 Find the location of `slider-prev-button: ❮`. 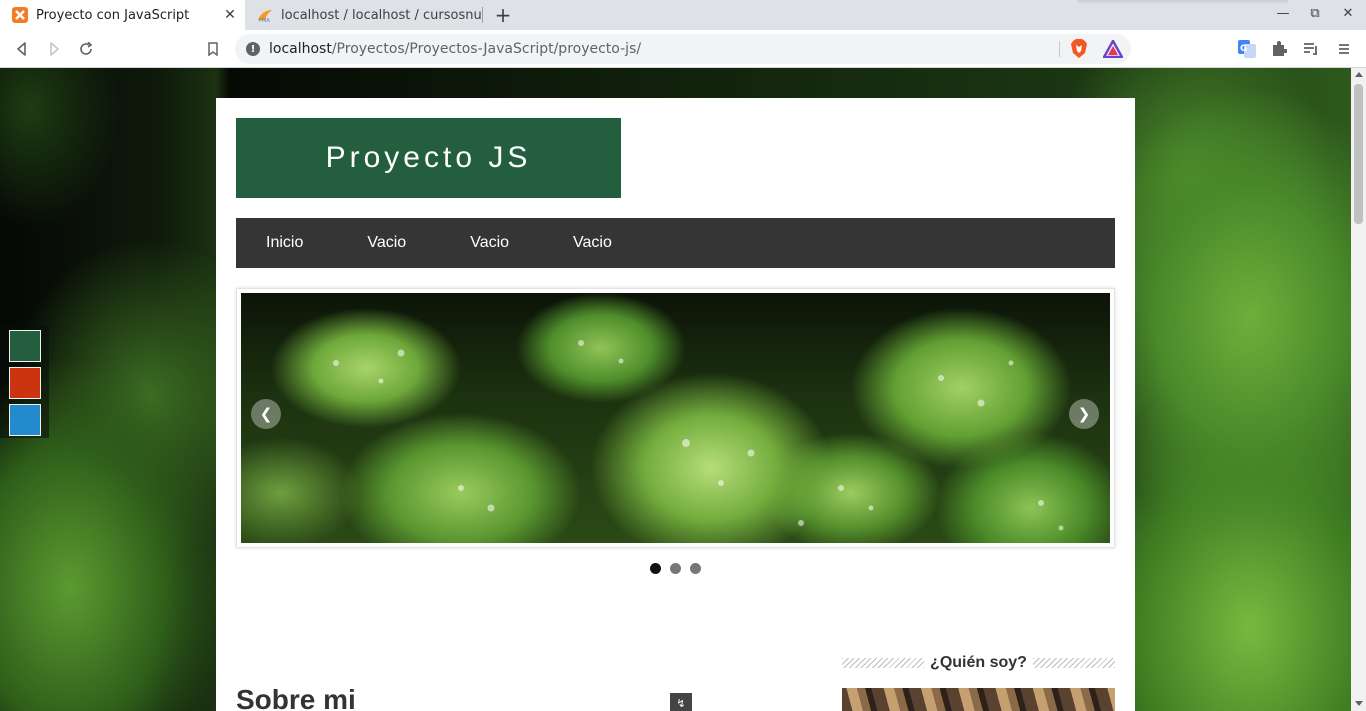

slider-prev-button: ❮ is located at coordinates (266, 414).